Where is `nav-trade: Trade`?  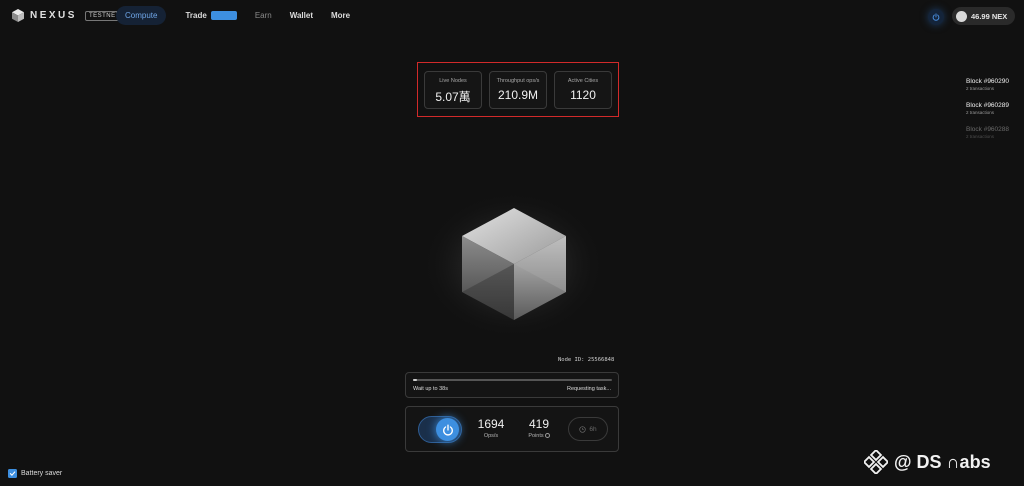
nav-trade: Trade is located at coordinates (210, 15).